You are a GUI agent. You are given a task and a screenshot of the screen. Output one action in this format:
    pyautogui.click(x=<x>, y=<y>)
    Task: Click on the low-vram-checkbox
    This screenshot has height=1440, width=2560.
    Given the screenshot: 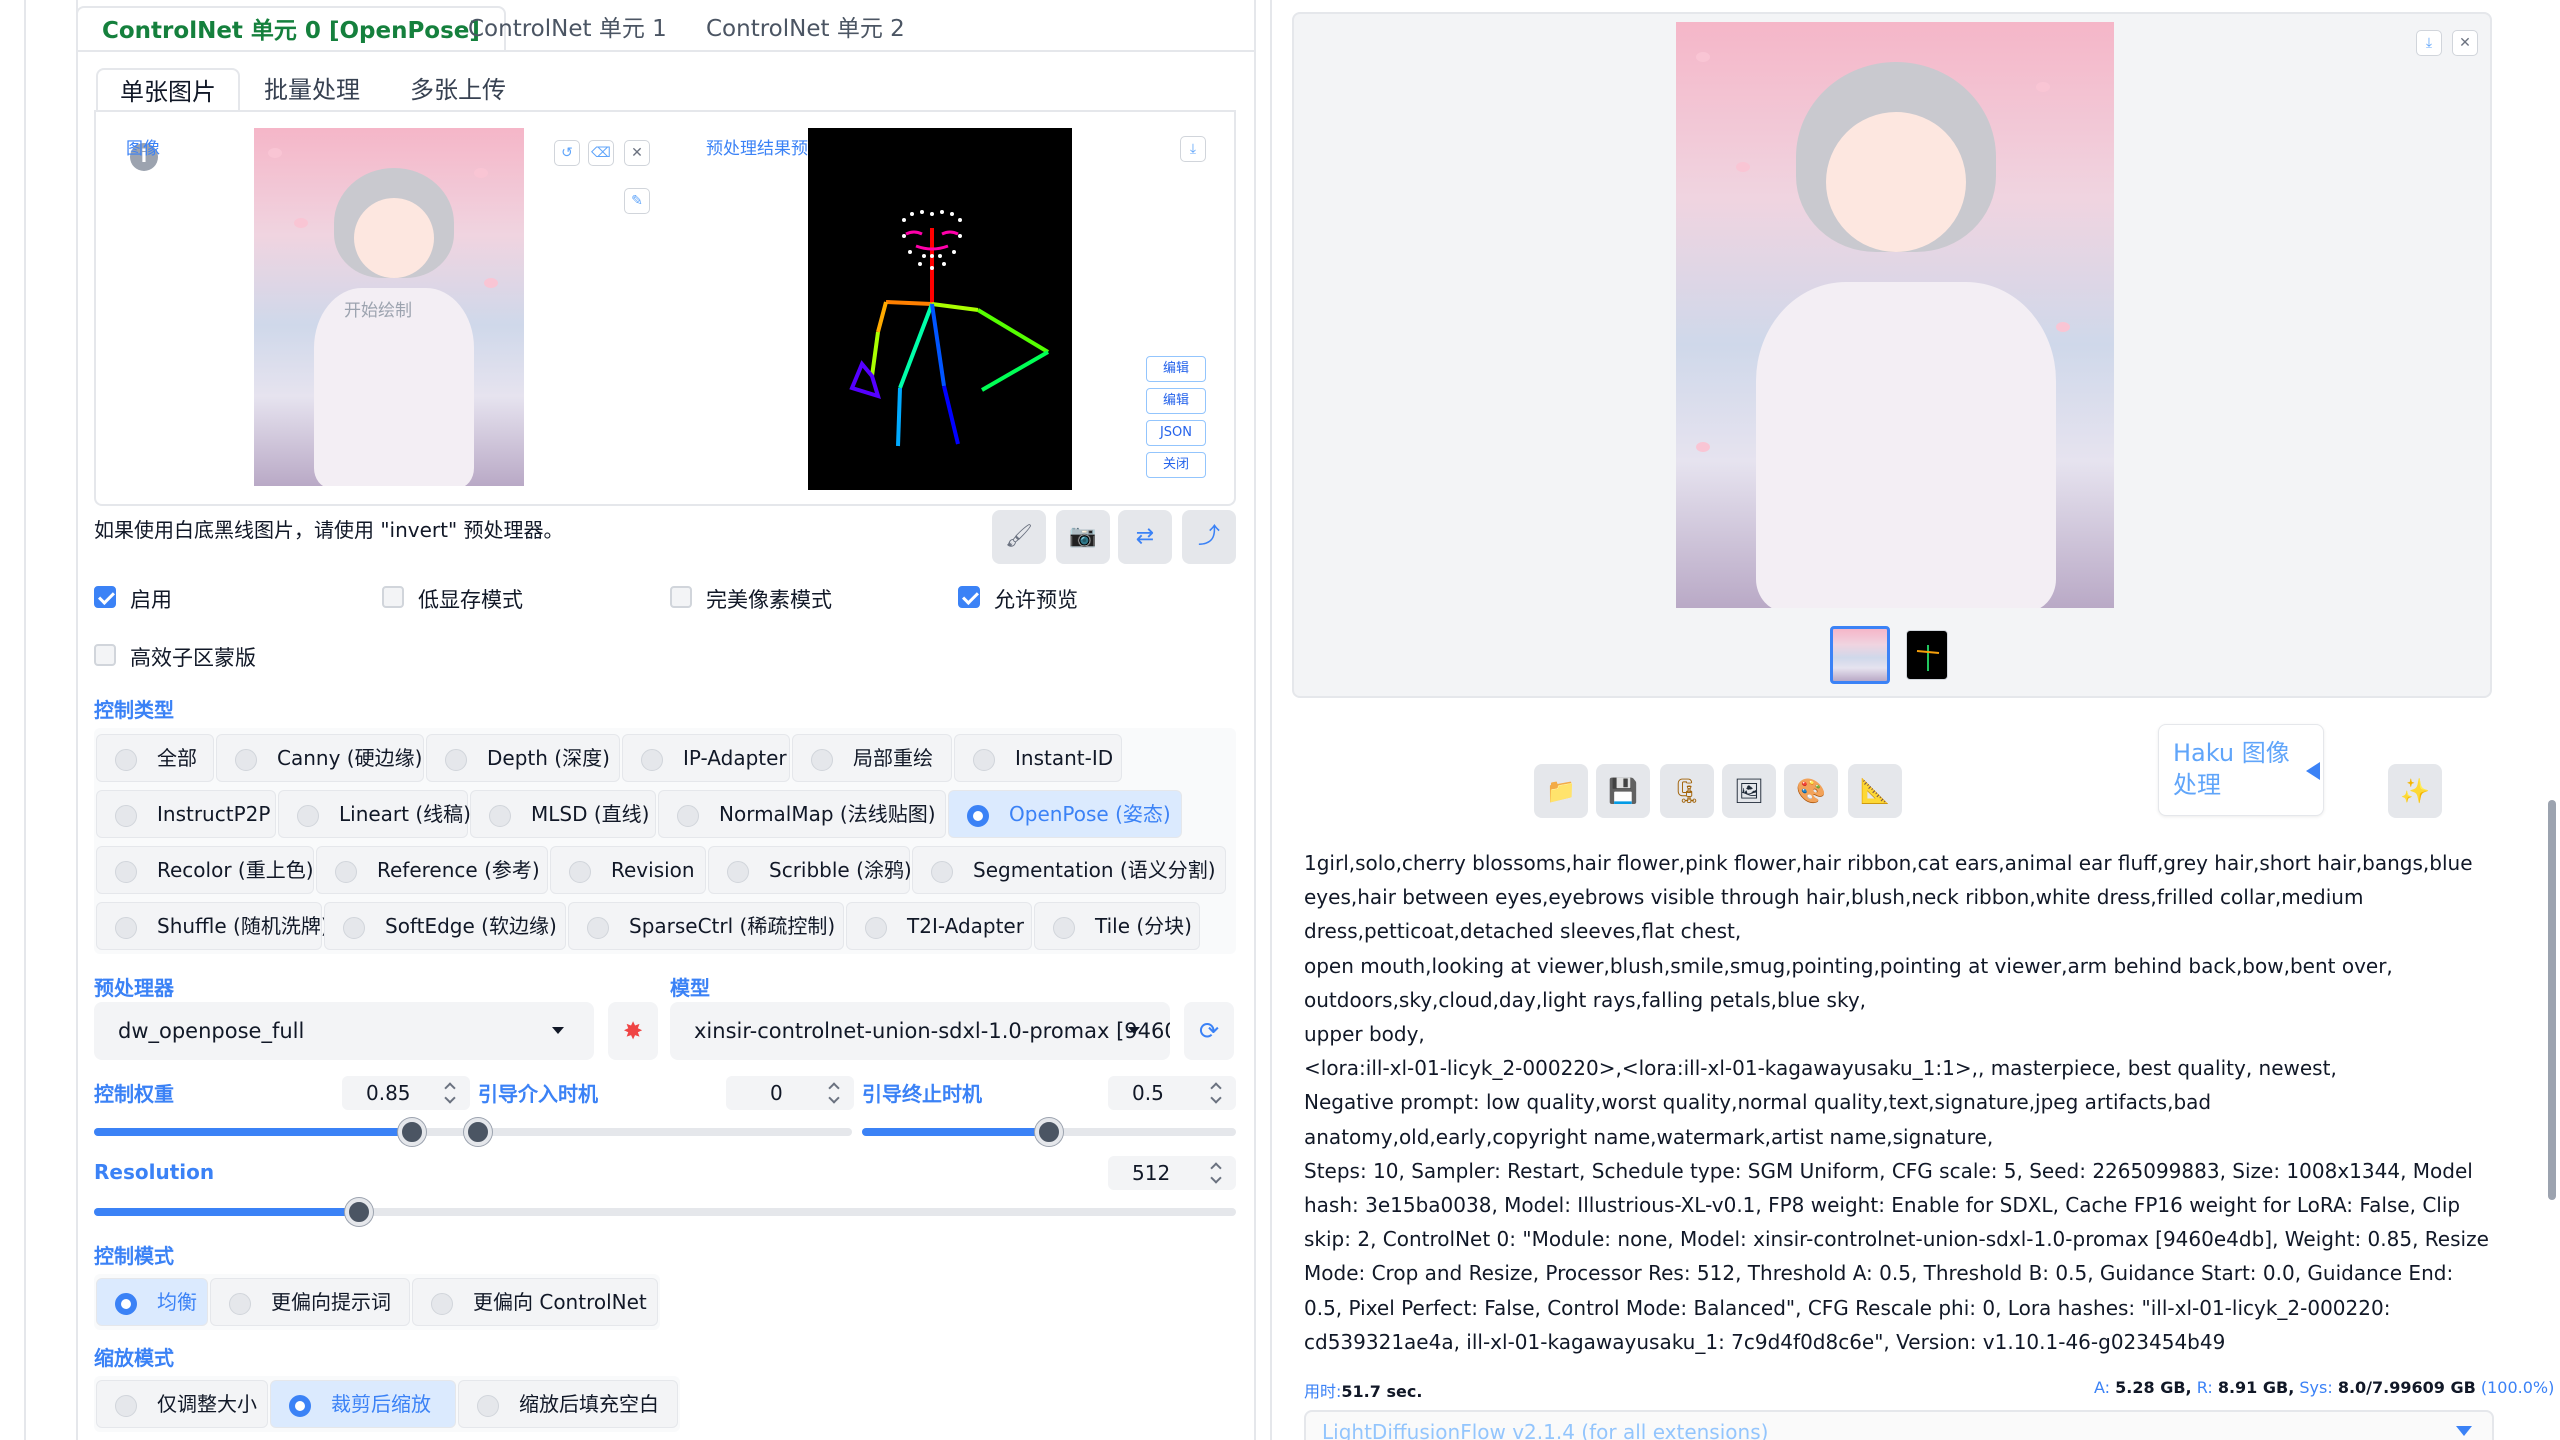 What is the action you would take?
    pyautogui.click(x=393, y=597)
    